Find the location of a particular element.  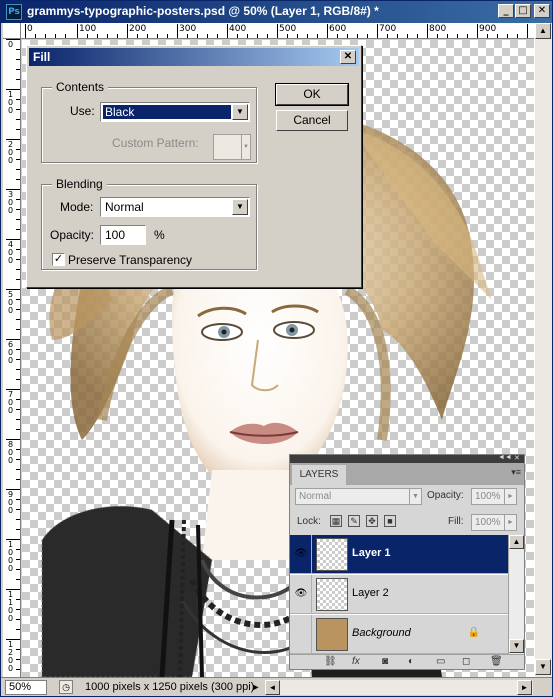

layer-list: 👁 Layer 1 👁 Layer 2 Background 🔒 is located at coordinates (399, 594).